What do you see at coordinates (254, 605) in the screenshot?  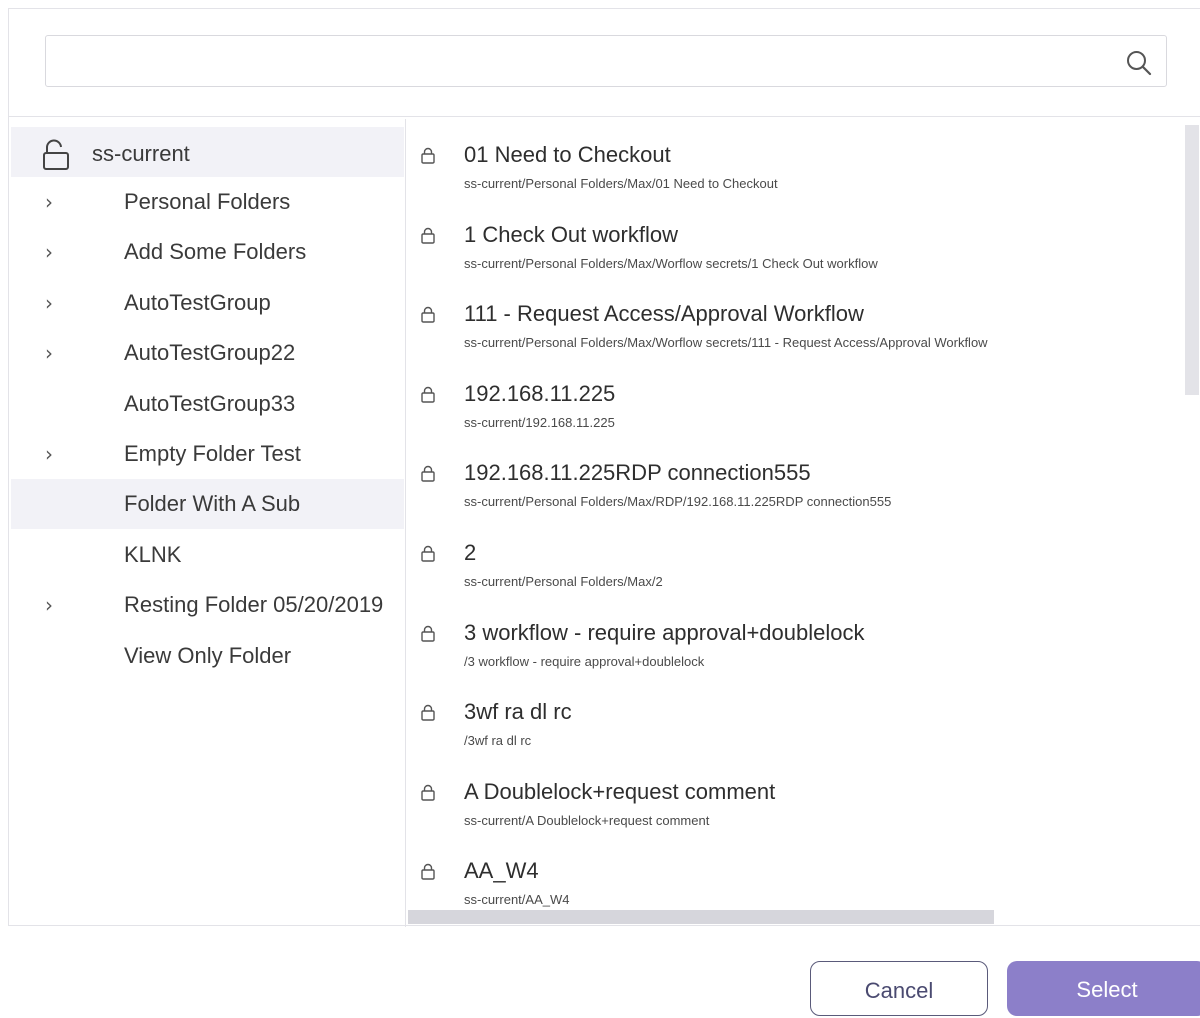 I see `tree-item-label: Resting Folder 05/20/2019` at bounding box center [254, 605].